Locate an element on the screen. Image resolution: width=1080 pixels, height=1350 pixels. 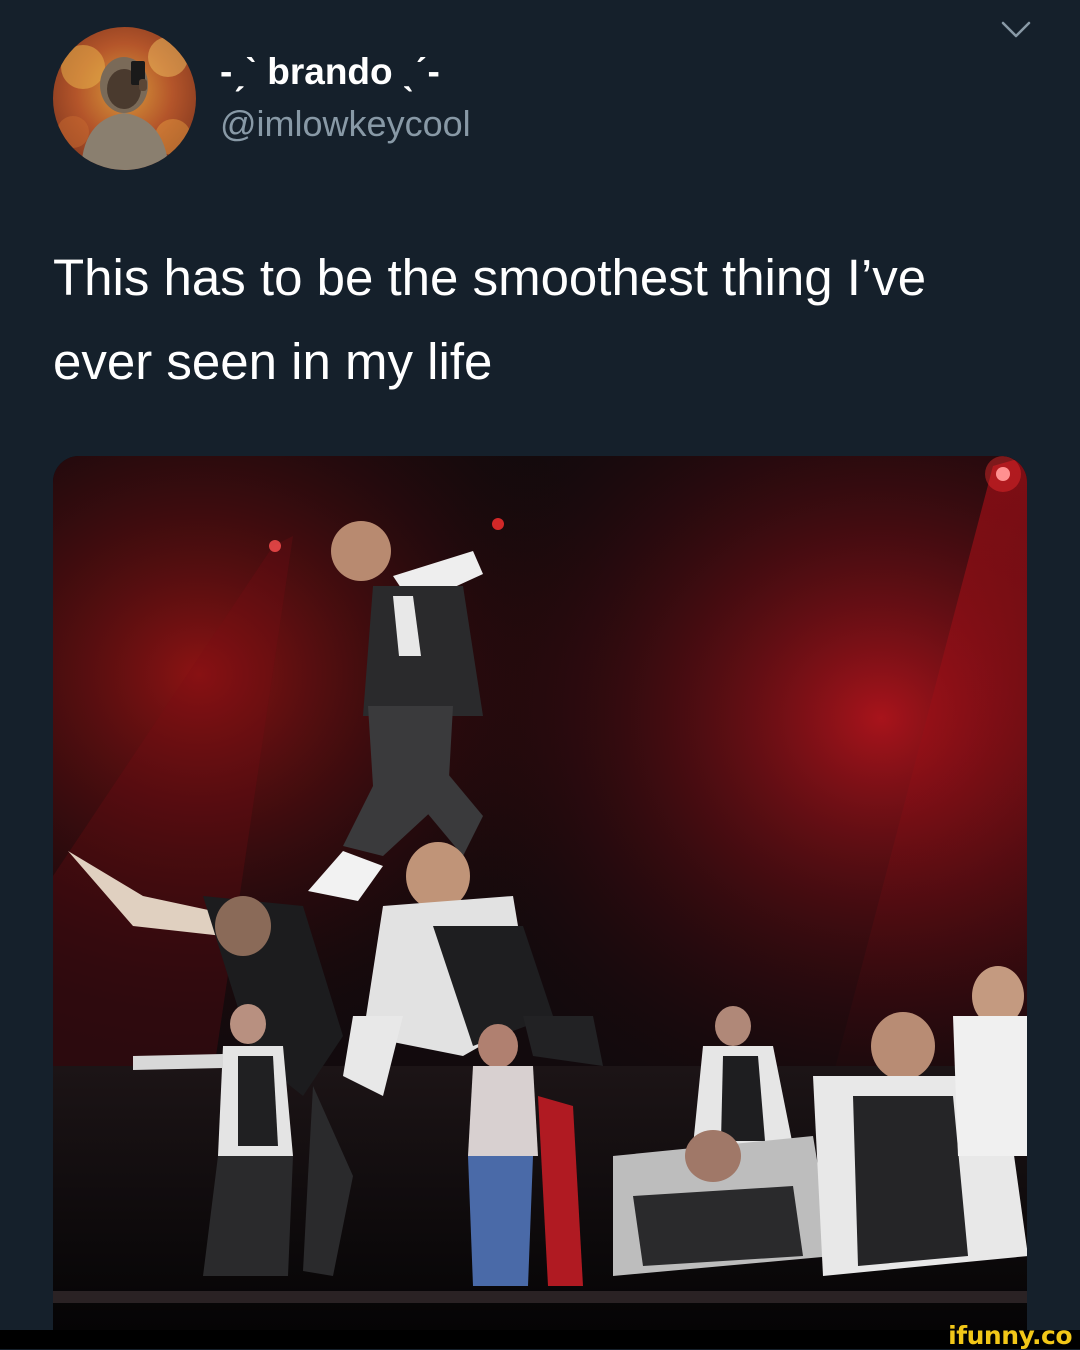
footer-bar is located at coordinates (540, 1339).